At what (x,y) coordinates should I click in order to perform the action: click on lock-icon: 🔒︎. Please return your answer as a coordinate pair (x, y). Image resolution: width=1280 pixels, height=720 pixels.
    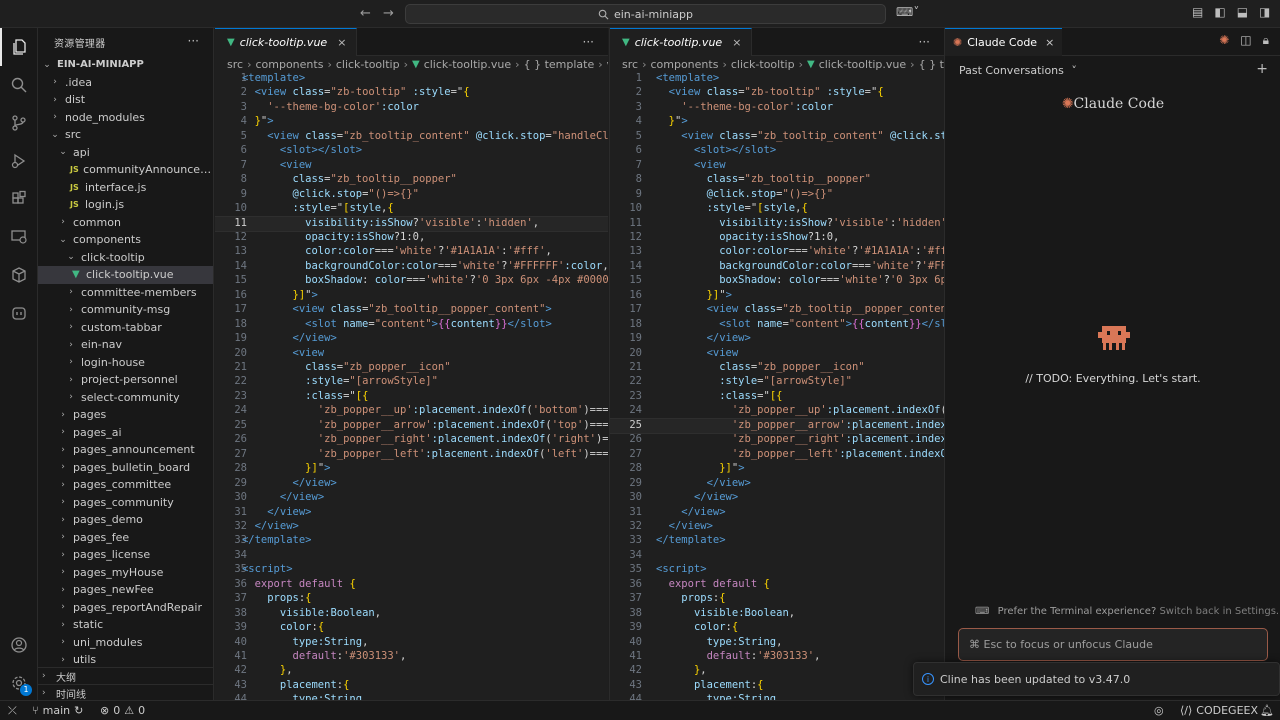
    Looking at the image, I should click on (1266, 40).